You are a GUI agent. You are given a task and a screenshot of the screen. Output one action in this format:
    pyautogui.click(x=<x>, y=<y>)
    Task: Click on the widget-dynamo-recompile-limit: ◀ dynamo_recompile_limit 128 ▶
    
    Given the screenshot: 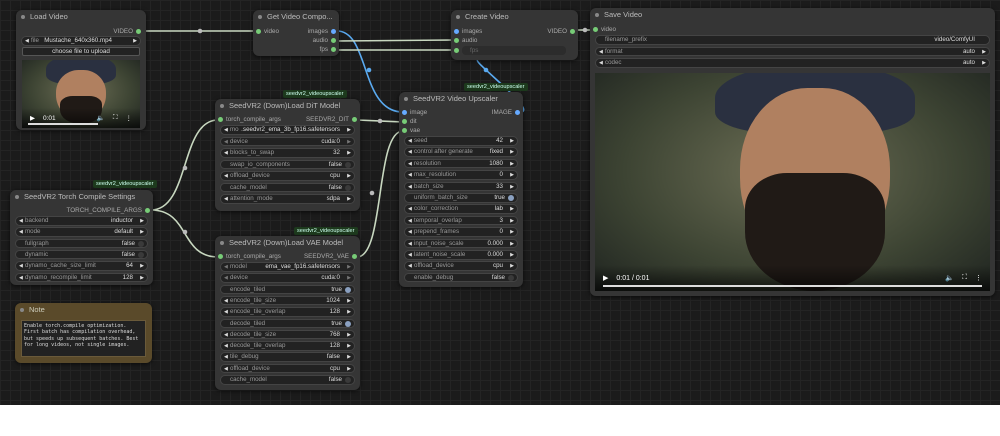 What is the action you would take?
    pyautogui.click(x=81, y=277)
    